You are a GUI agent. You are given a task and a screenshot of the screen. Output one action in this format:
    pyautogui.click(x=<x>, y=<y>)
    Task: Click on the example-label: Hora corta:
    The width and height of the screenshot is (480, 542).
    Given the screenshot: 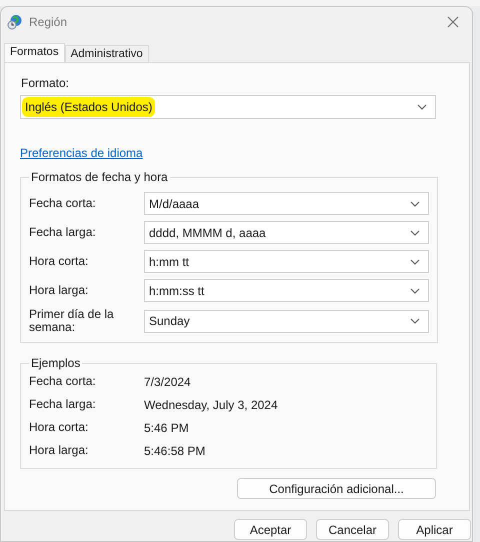 What is the action you would take?
    pyautogui.click(x=59, y=427)
    